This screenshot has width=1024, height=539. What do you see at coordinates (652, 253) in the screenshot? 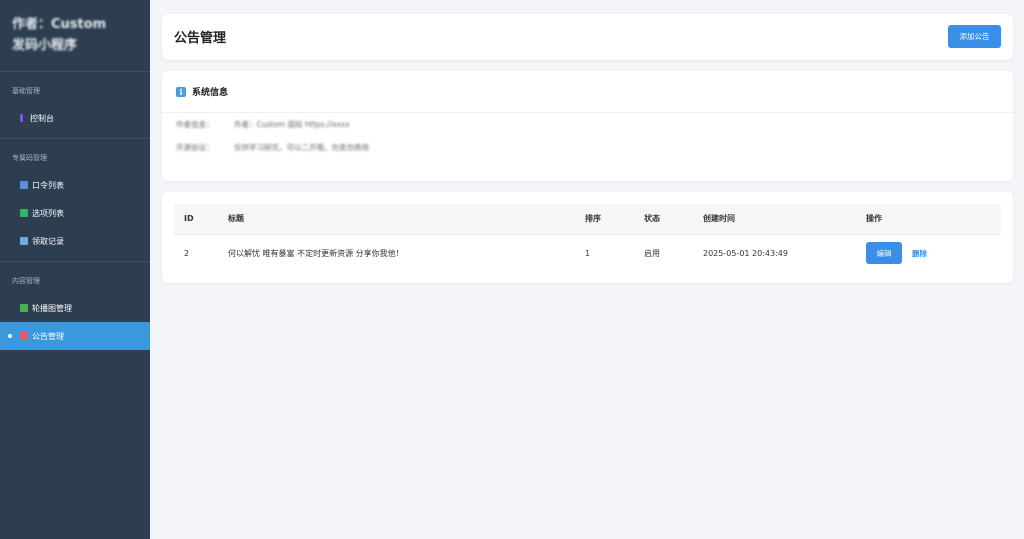
I see `cell-status: 启用` at bounding box center [652, 253].